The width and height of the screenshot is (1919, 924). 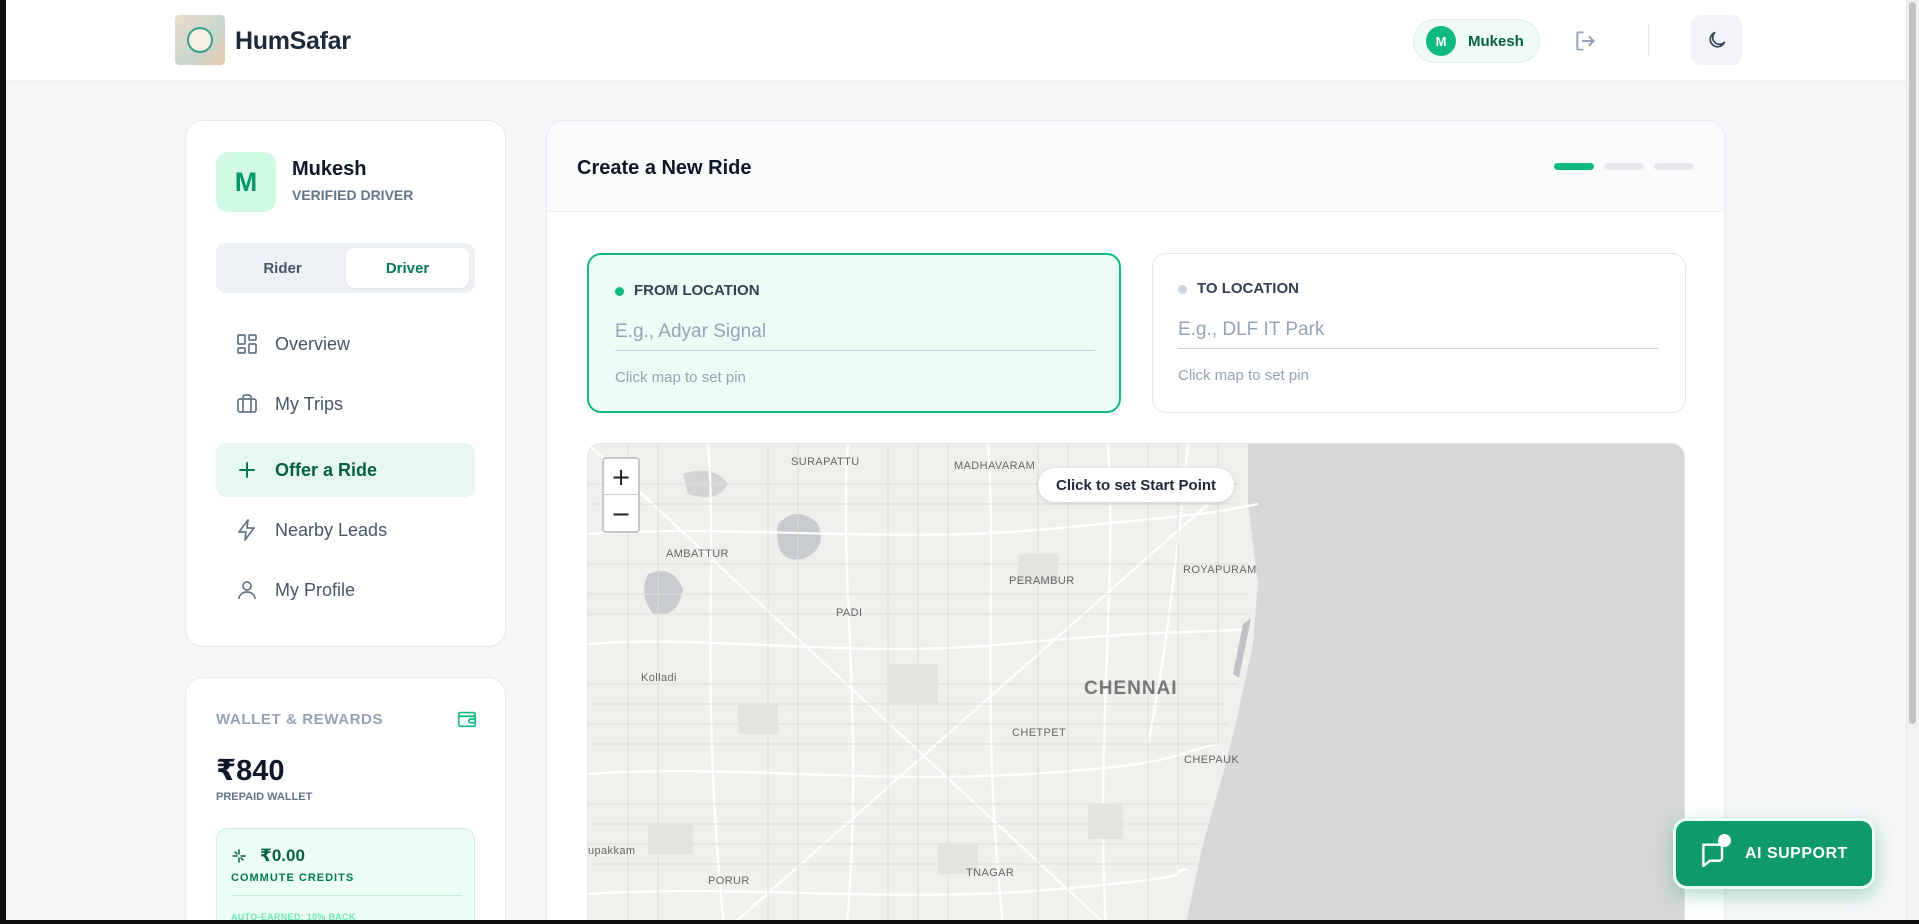 I want to click on zoom-control: + −, so click(x=621, y=495).